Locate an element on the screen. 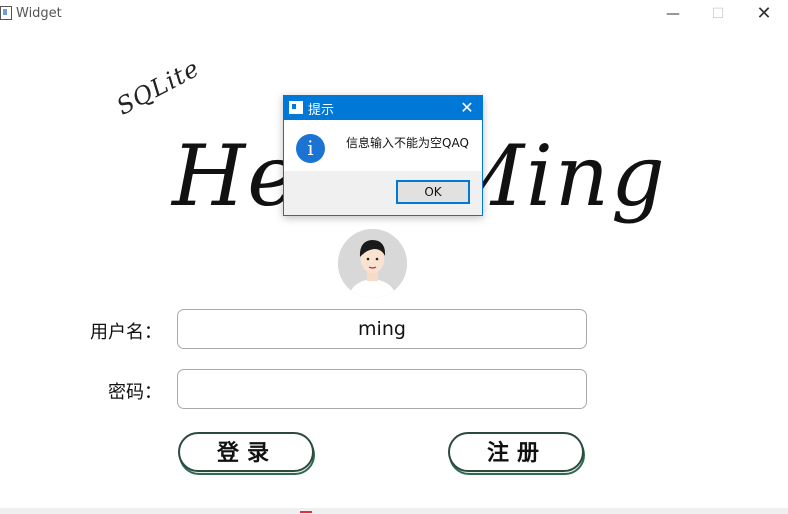 The image size is (788, 514). window-title: Widget is located at coordinates (39, 13).